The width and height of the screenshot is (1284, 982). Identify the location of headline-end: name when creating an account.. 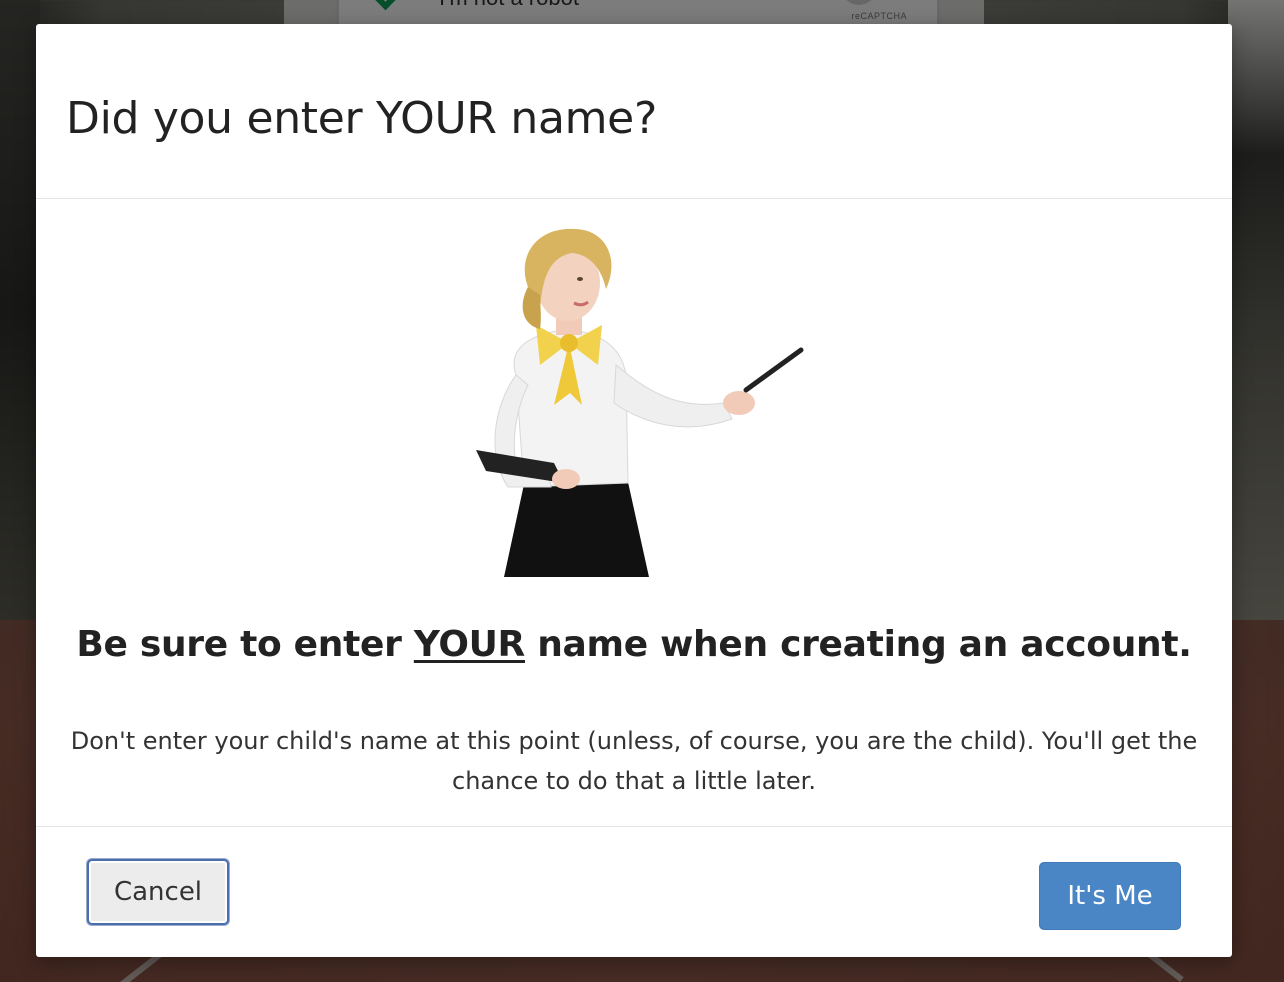
(858, 644).